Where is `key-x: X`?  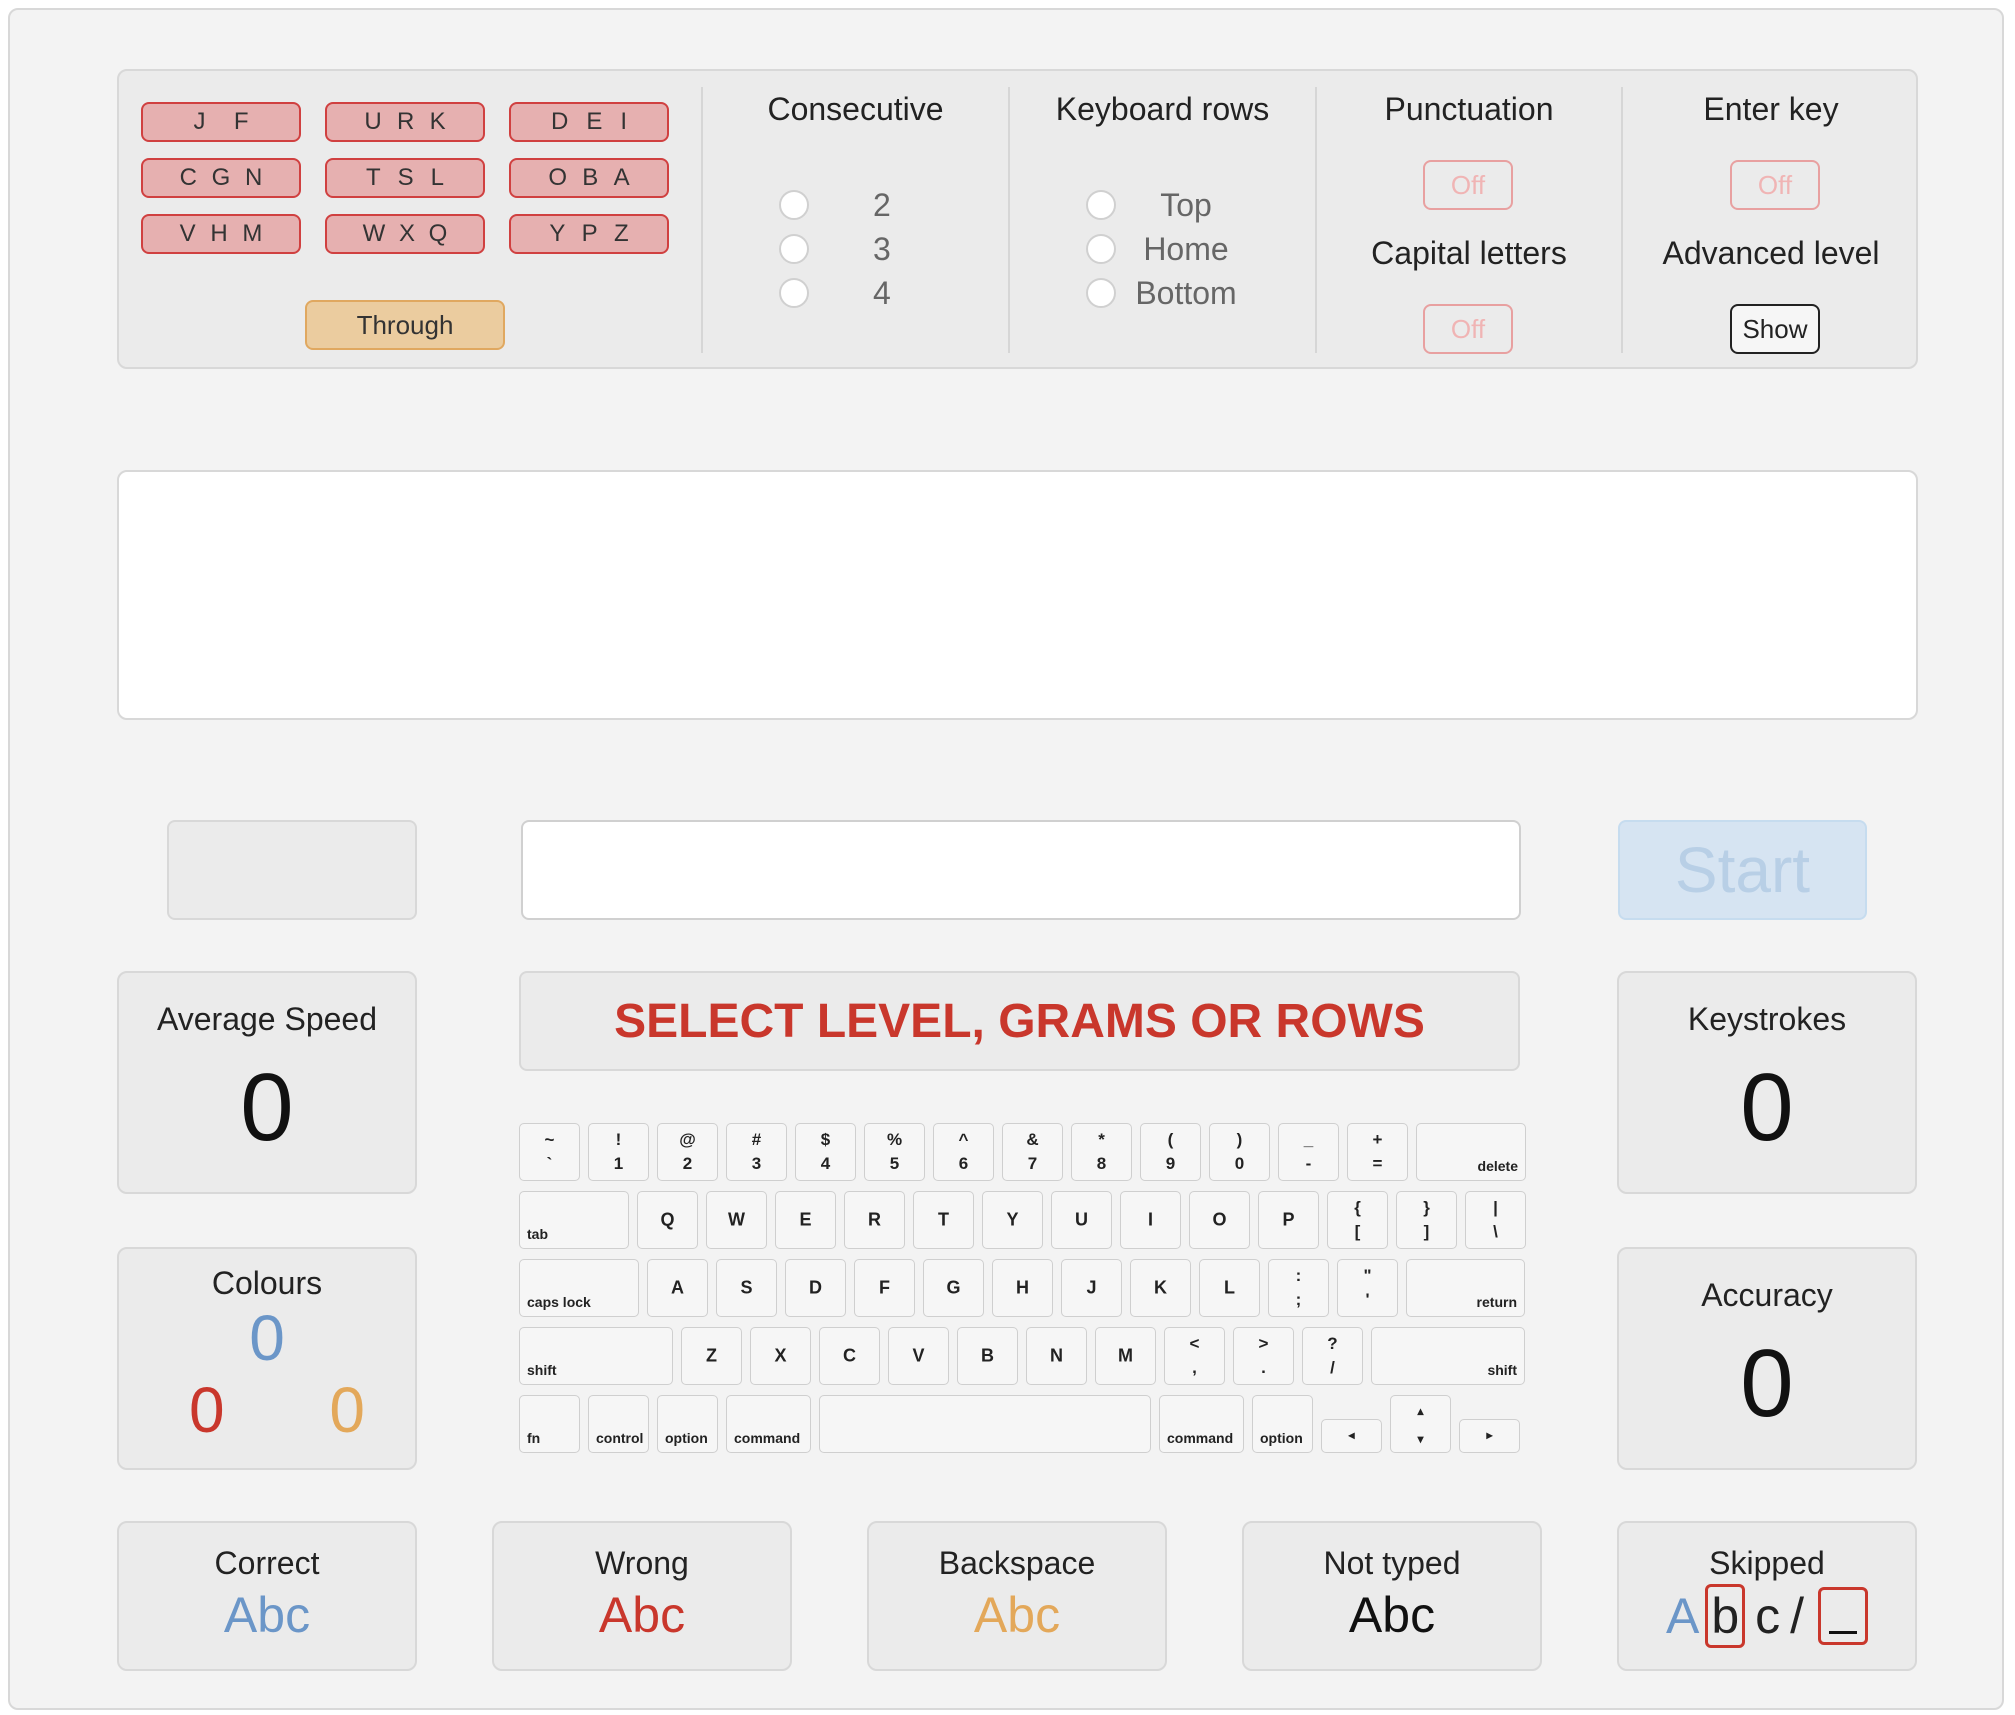 key-x: X is located at coordinates (780, 1356).